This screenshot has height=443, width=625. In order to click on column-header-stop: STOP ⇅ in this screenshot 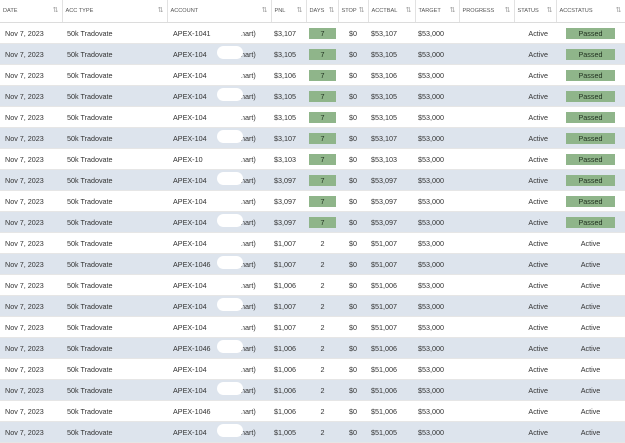, I will do `click(353, 11)`.